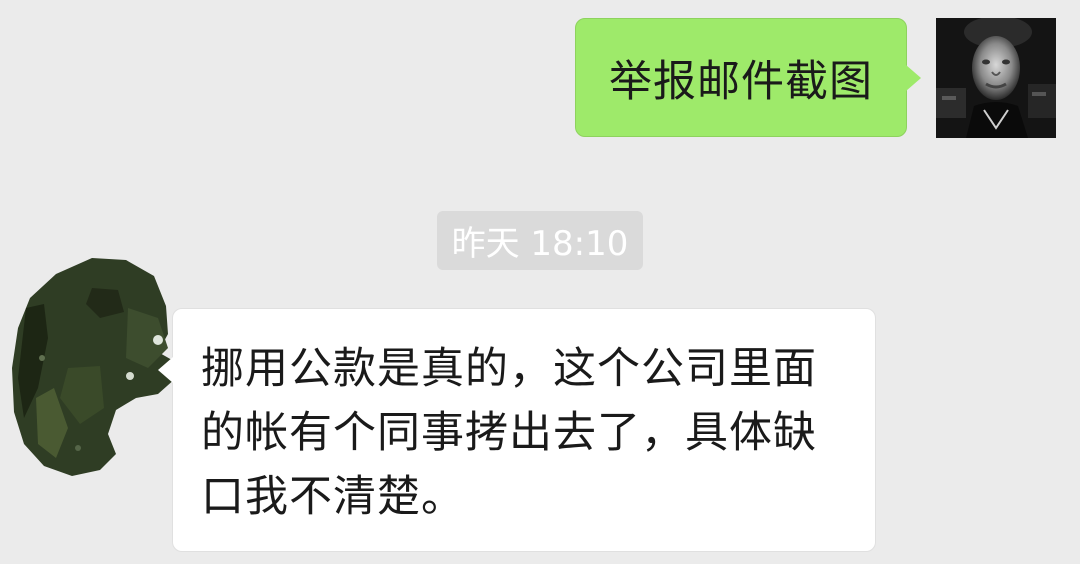  I want to click on timestamp-label: 昨天 18:10, so click(540, 240).